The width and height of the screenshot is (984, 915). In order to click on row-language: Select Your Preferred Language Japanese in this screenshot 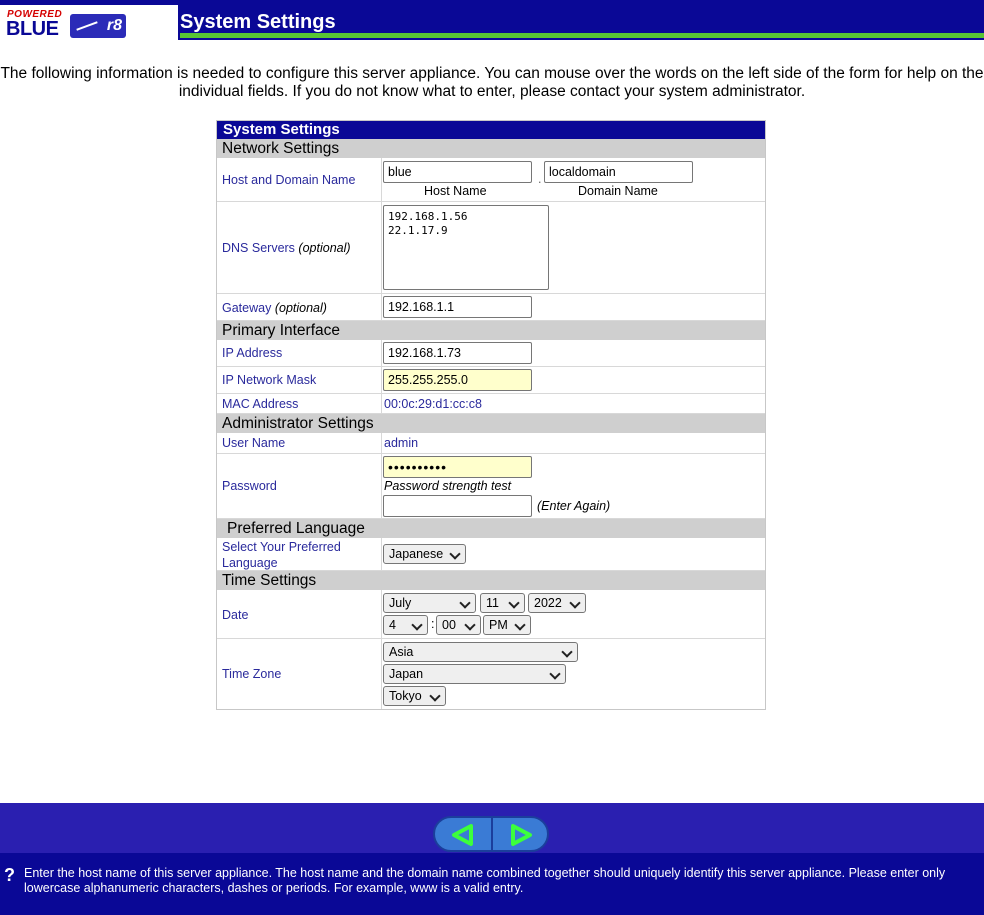, I will do `click(491, 554)`.